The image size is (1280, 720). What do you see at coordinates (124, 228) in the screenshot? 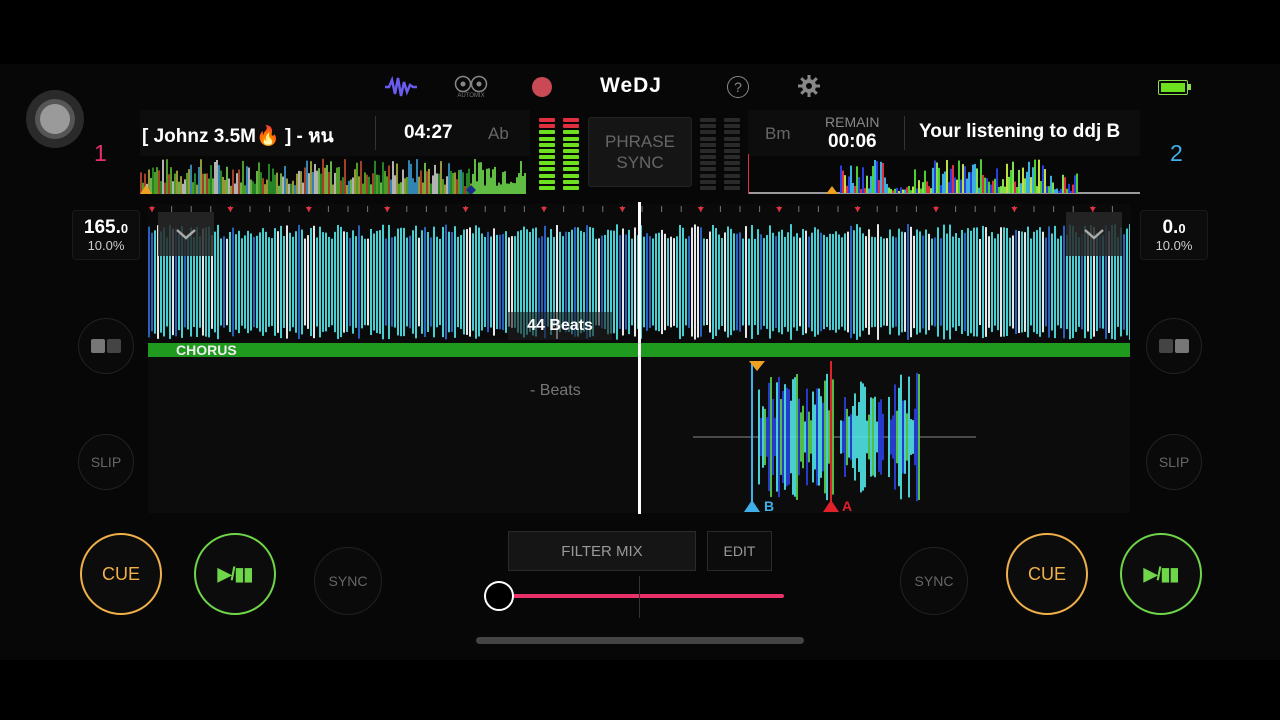
I see `deck1-bpm-dec: 0` at bounding box center [124, 228].